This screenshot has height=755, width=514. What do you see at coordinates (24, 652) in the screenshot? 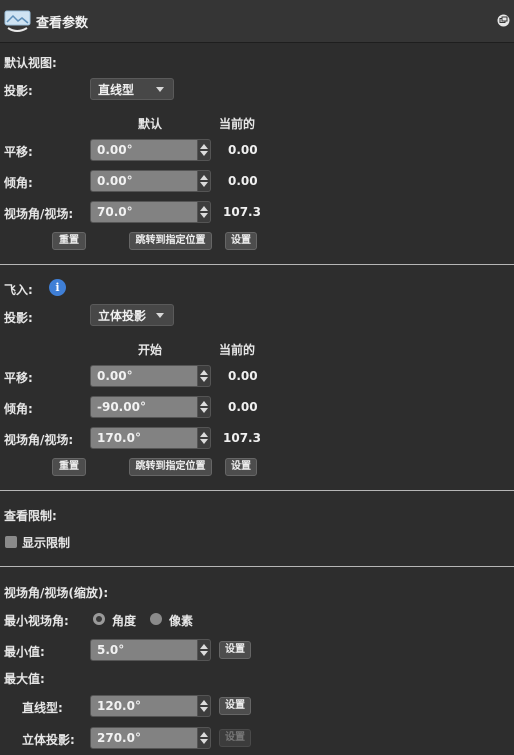
I see `min-value-label: 最小值:` at bounding box center [24, 652].